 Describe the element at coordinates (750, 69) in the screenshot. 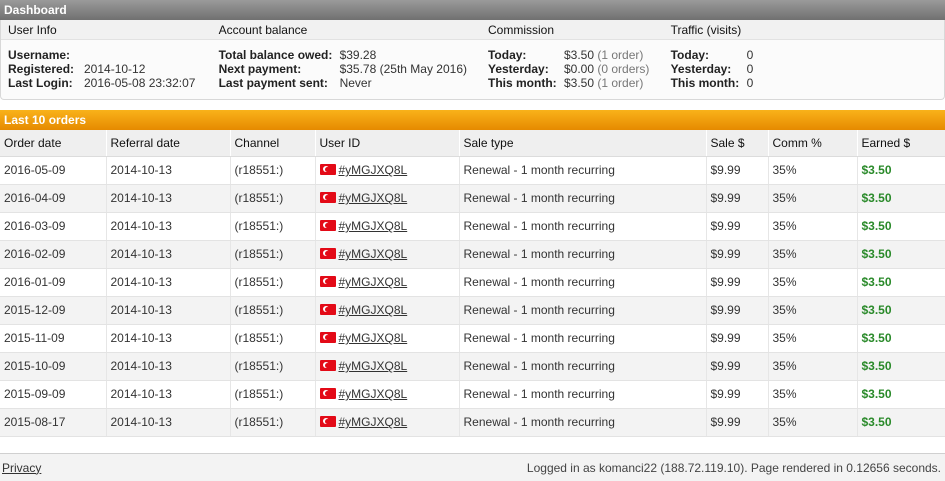

I see `traffic-yesterday-value: 0` at that location.